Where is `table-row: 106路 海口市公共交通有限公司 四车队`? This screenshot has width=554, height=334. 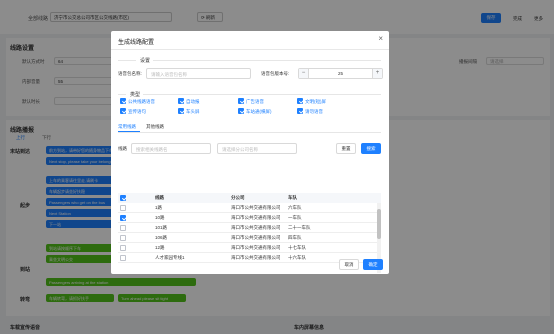 table-row: 106路 海口市公共交通有限公司 四车队 is located at coordinates (249, 238).